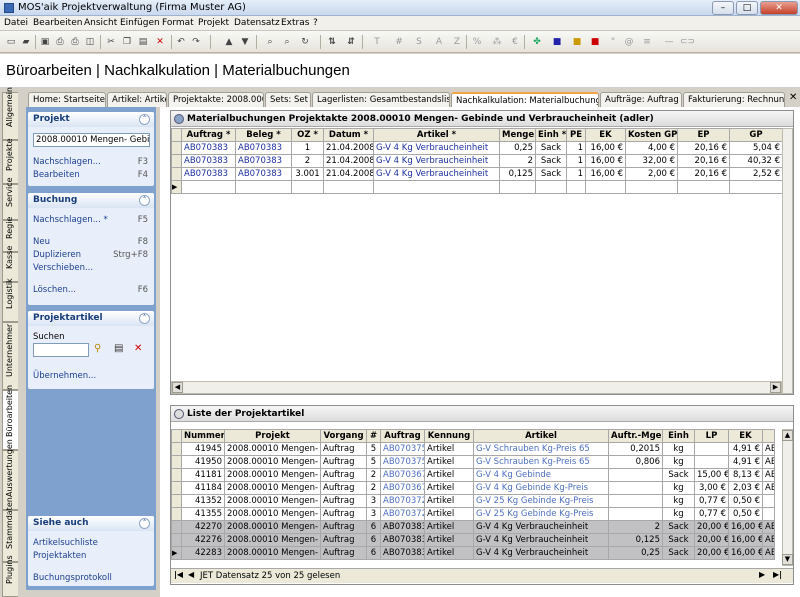 The height and width of the screenshot is (597, 800). I want to click on col-header: Beleg *, so click(263, 135).